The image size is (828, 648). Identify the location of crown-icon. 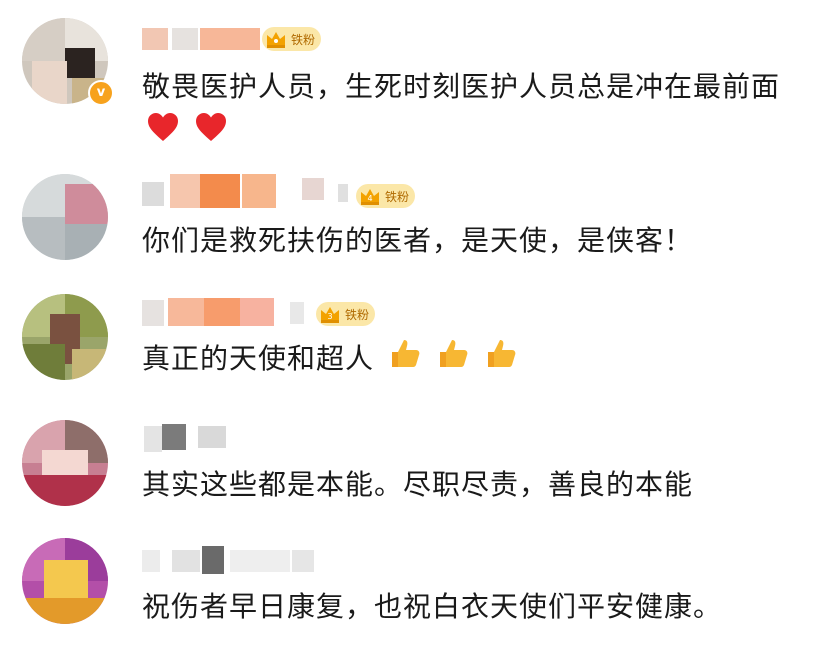
(276, 39).